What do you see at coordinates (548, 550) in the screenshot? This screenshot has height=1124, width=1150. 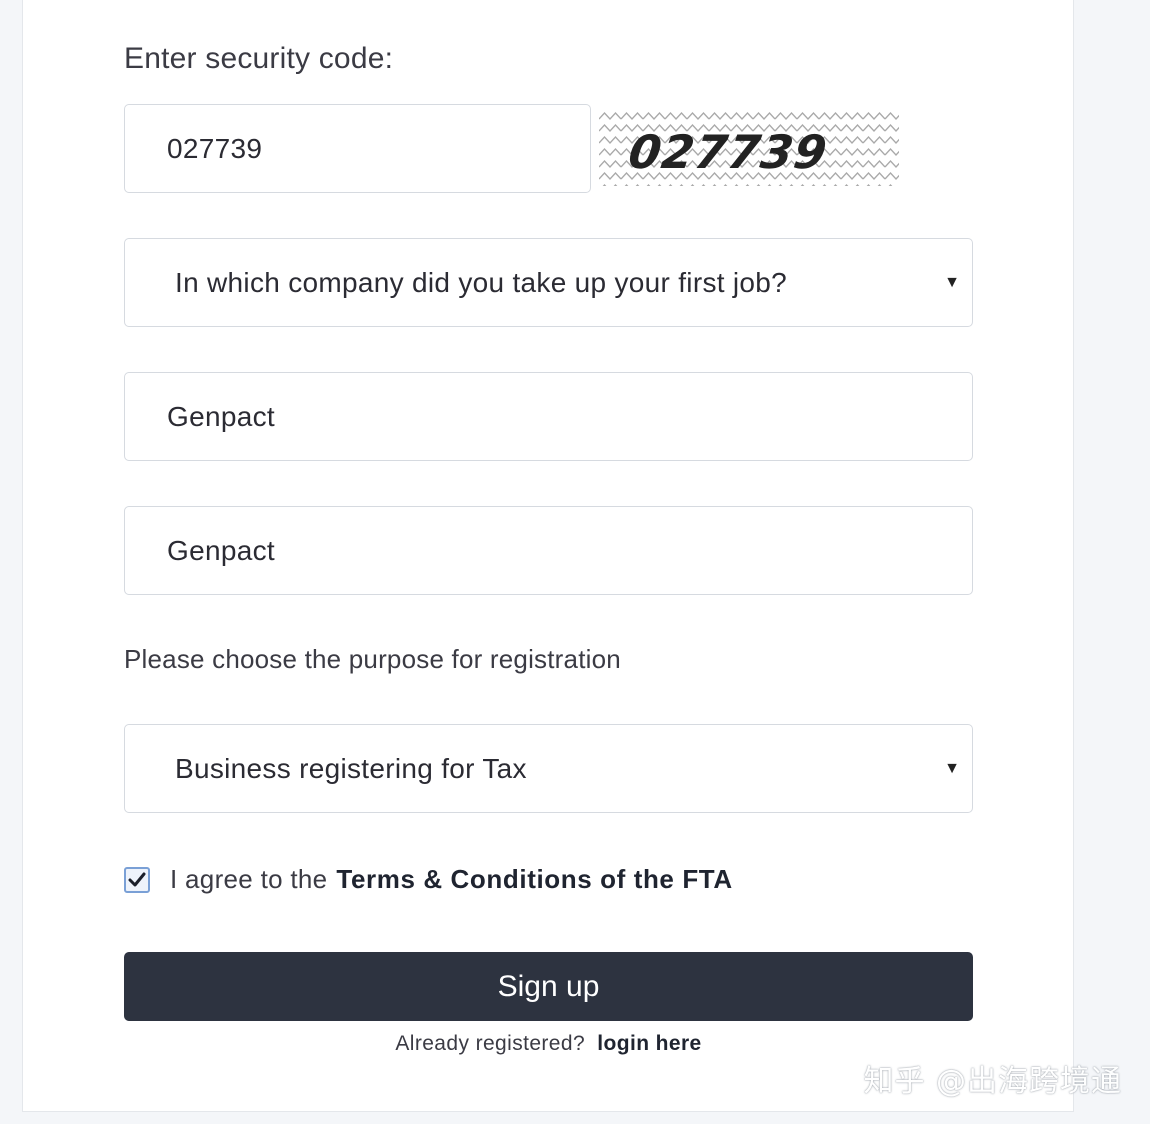 I see `security-answer-confirm-input: Genpact` at bounding box center [548, 550].